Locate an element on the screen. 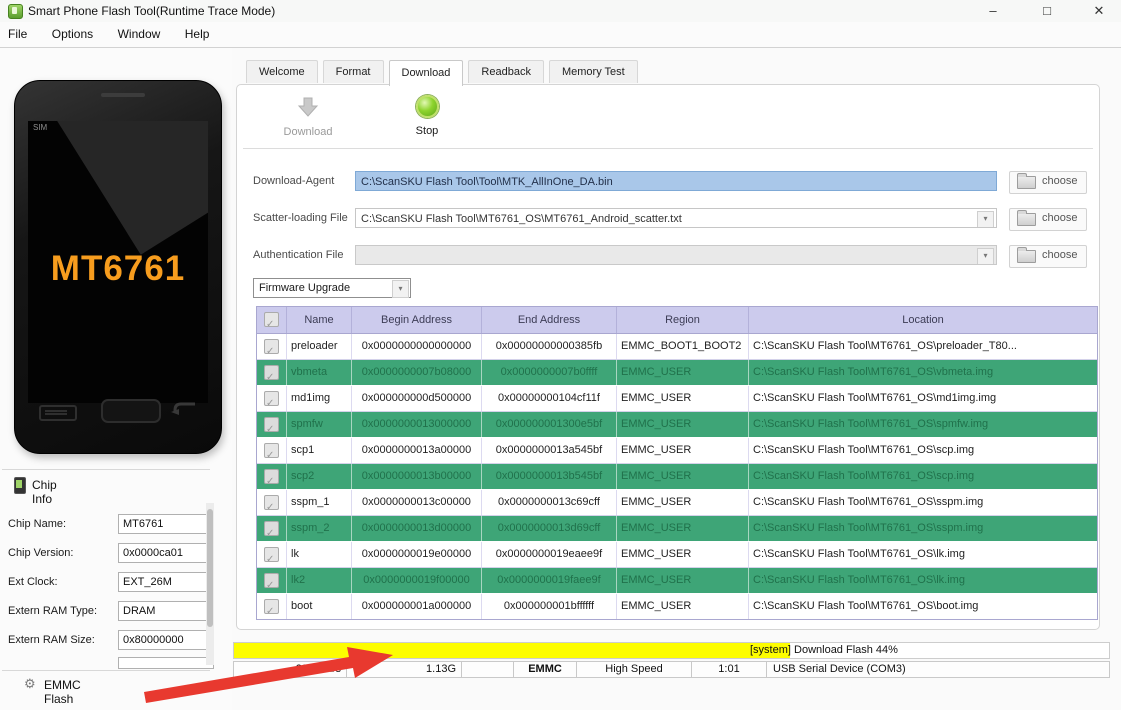 This screenshot has width=1121, height=710. chip-info-title: Chip Info is located at coordinates (44, 492).